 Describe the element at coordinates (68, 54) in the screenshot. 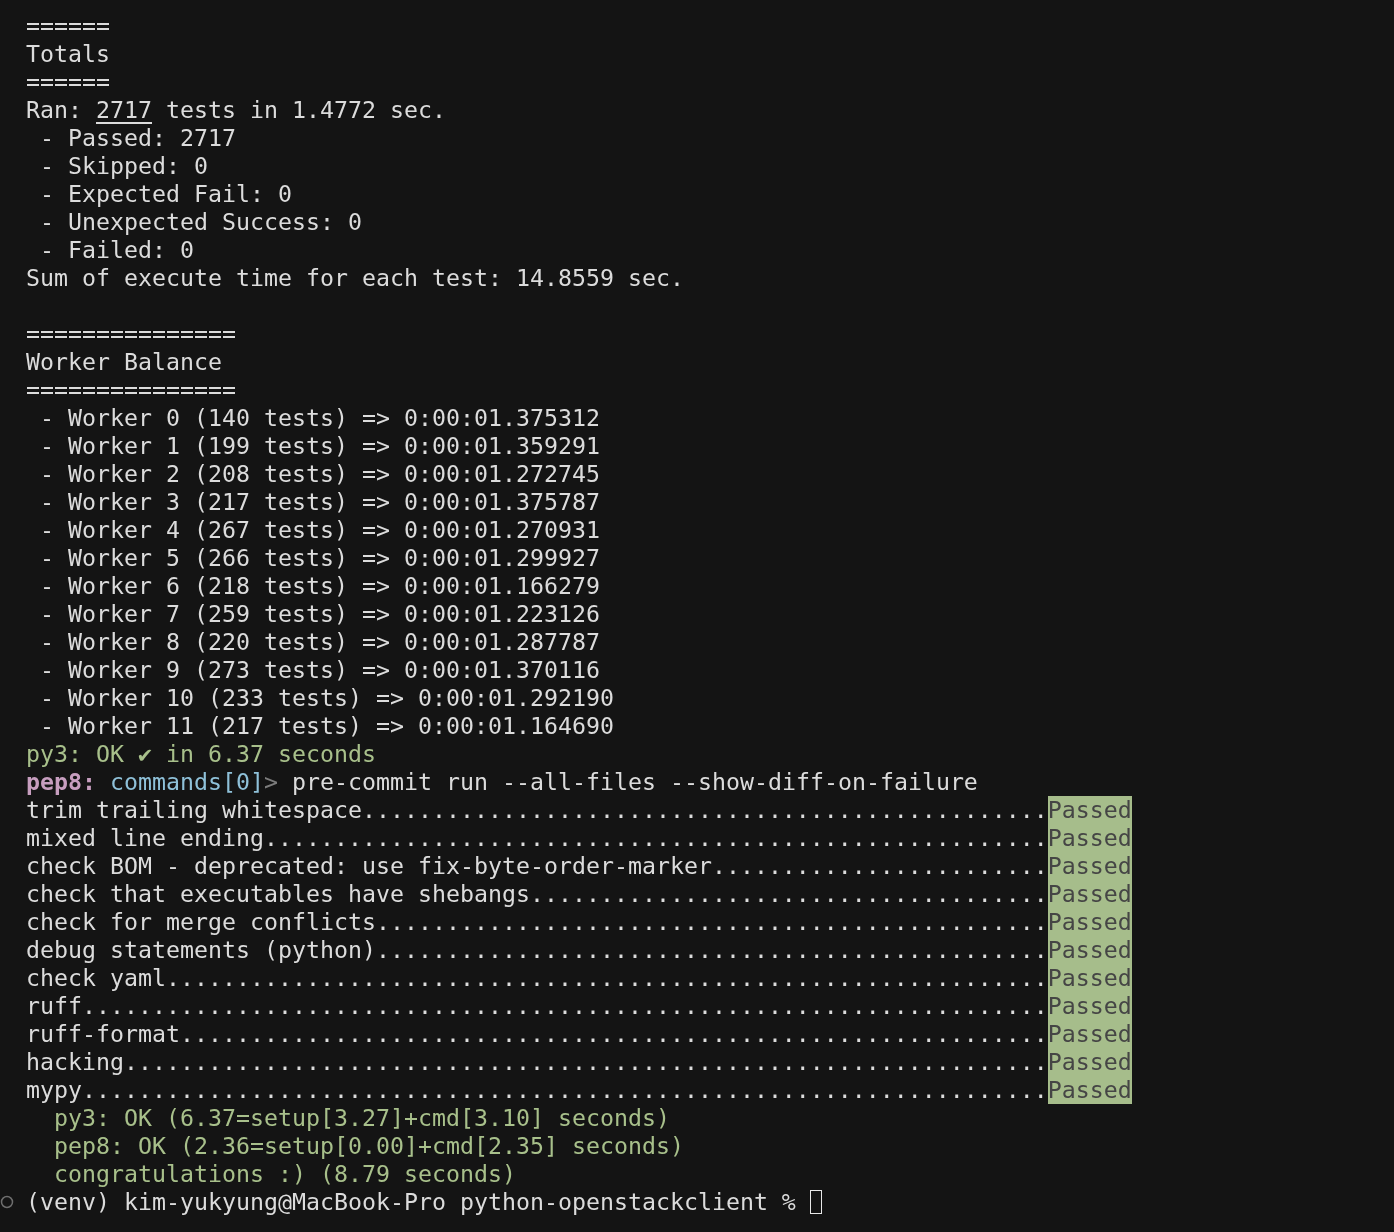

I see `output-line: Totals` at that location.